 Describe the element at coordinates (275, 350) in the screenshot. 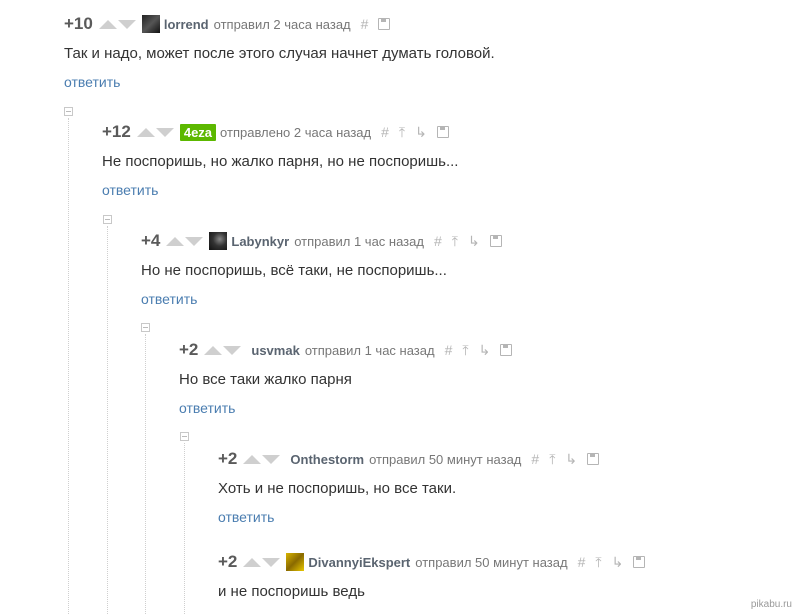

I see `username: usvmak` at that location.